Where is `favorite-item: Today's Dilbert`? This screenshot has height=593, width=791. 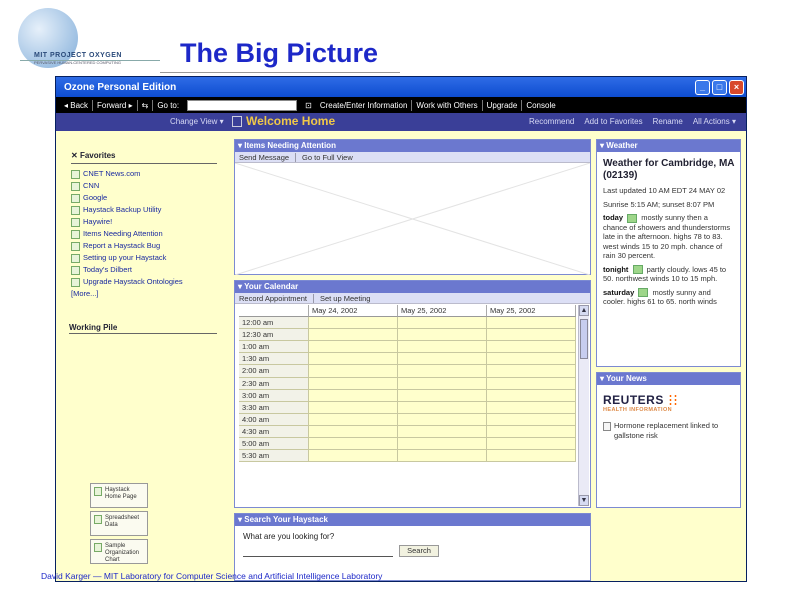 favorite-item: Today's Dilbert is located at coordinates (127, 270).